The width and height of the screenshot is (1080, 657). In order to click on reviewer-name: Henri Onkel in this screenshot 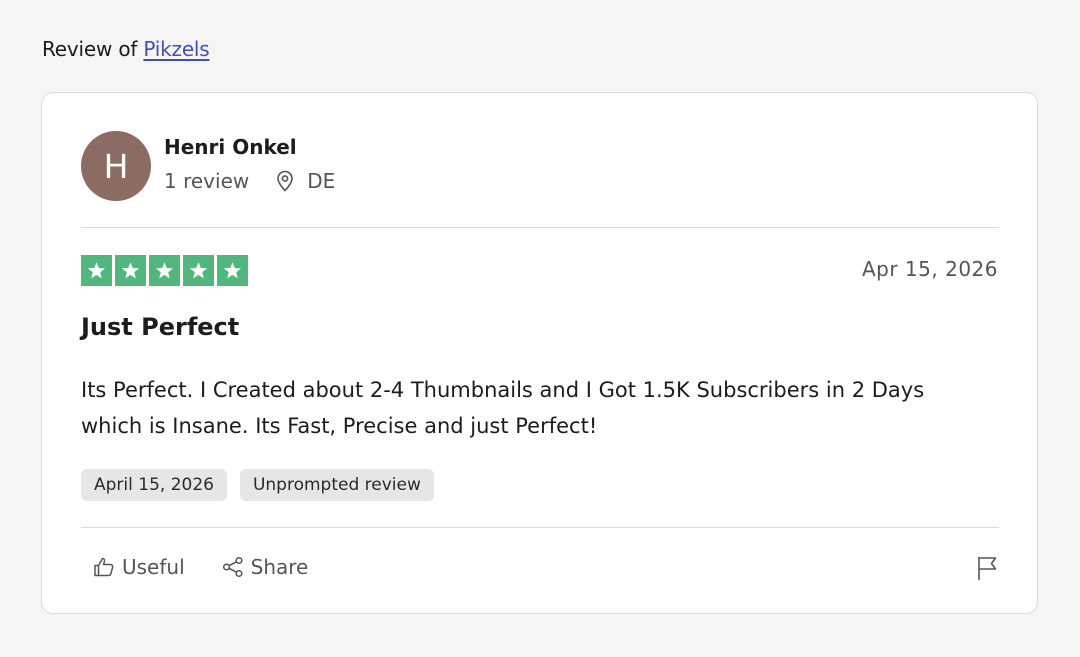, I will do `click(230, 147)`.